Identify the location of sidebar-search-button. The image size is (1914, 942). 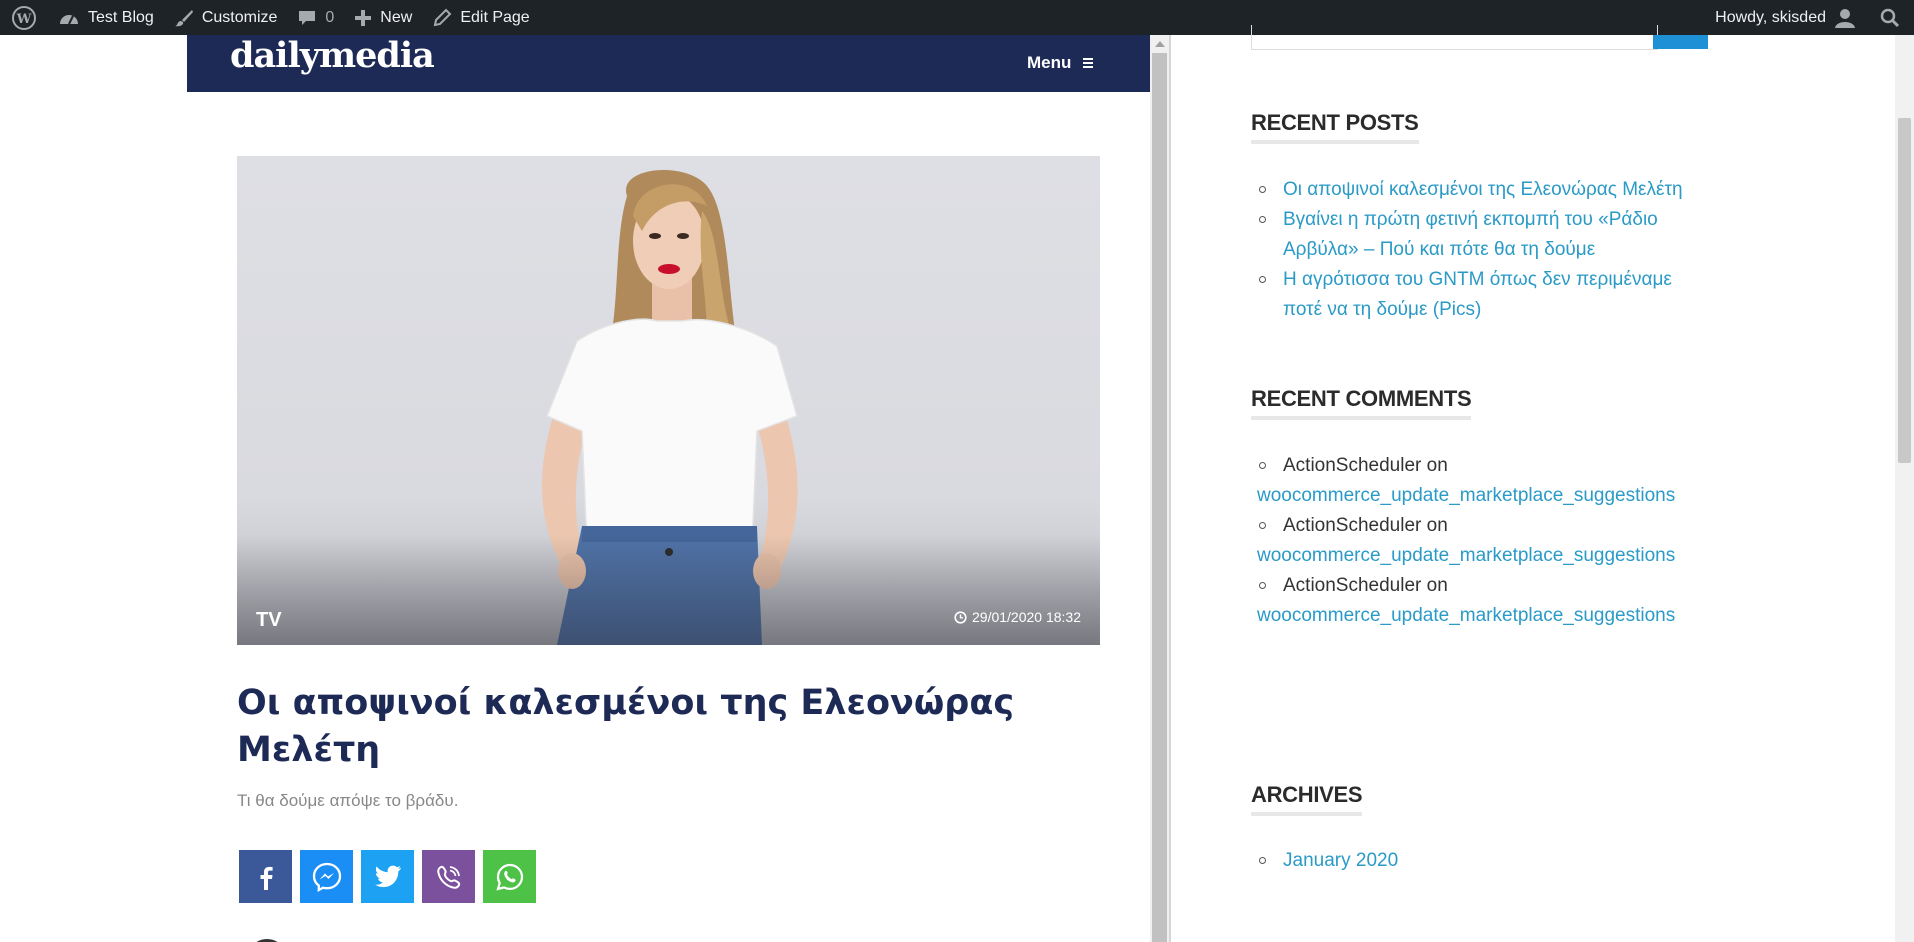
(1680, 42).